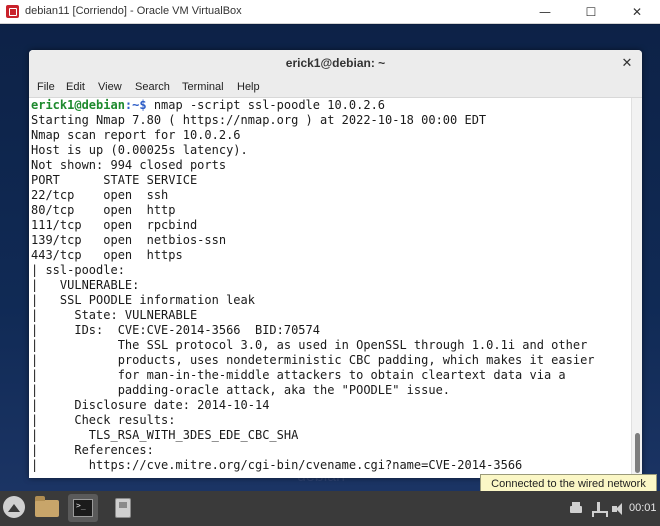 This screenshot has width=660, height=526. Describe the element at coordinates (576, 509) in the screenshot. I see `printer-icon` at that location.